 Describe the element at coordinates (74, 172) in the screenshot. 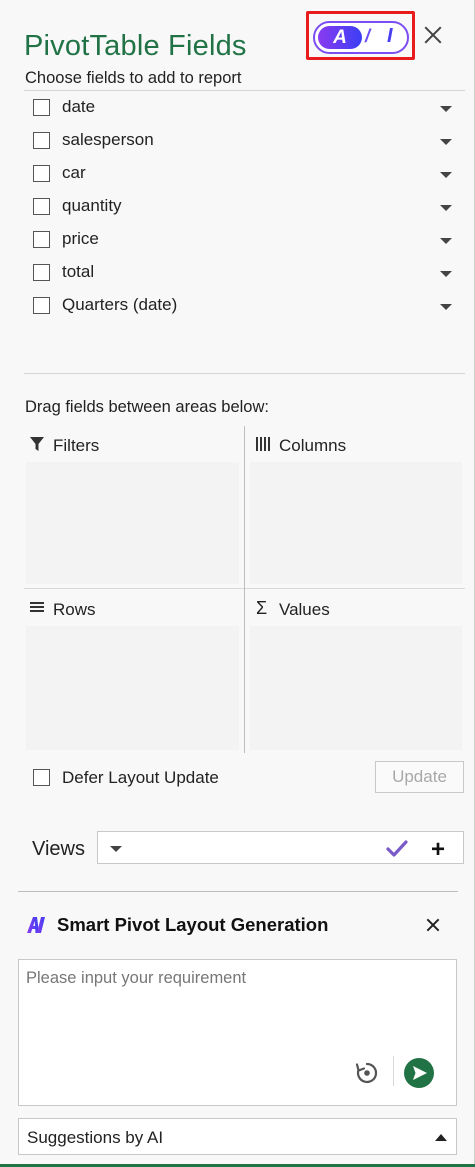

I see `field-label: car` at that location.